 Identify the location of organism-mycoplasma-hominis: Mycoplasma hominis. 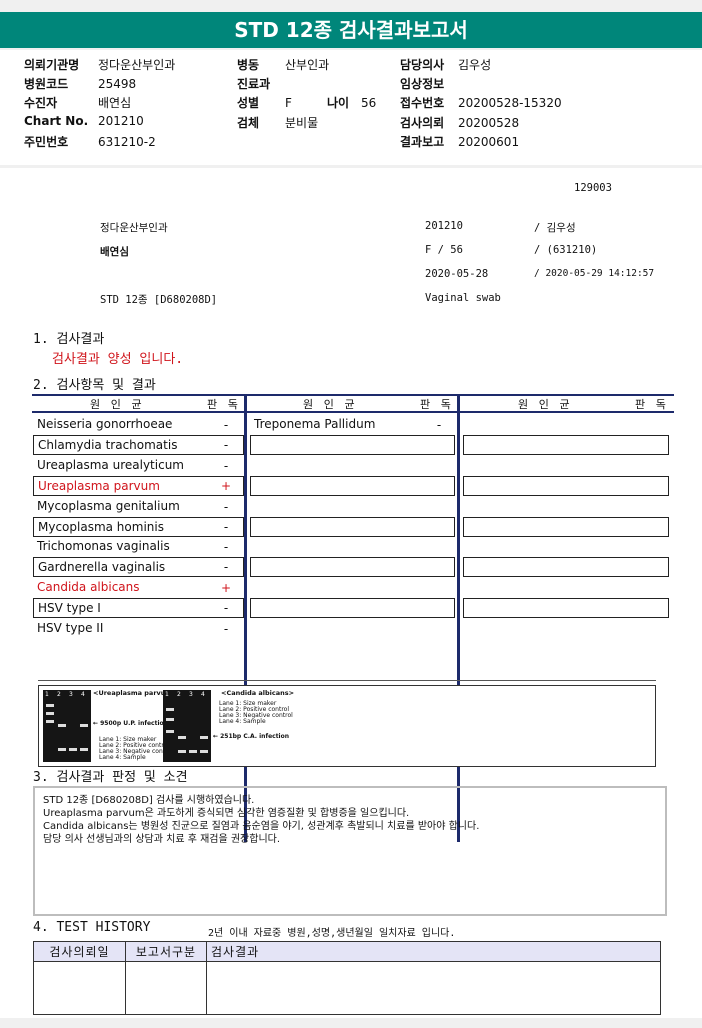
(138, 527).